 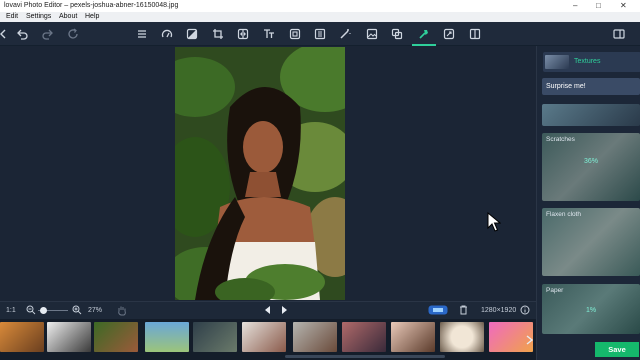 What do you see at coordinates (463, 311) in the screenshot?
I see `trash-icon` at bounding box center [463, 311].